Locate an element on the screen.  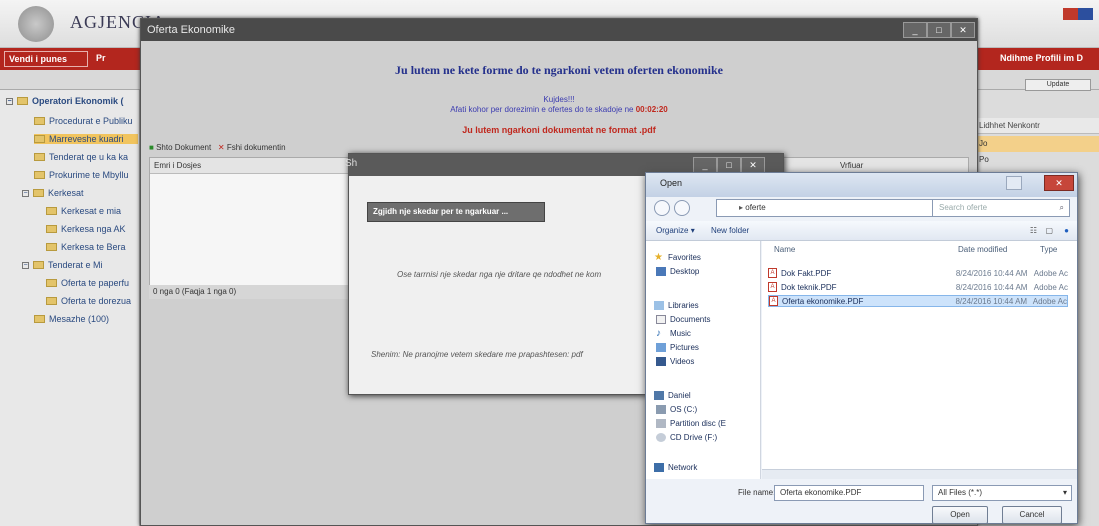
nav-videos: Videos is located at coordinates (675, 361).